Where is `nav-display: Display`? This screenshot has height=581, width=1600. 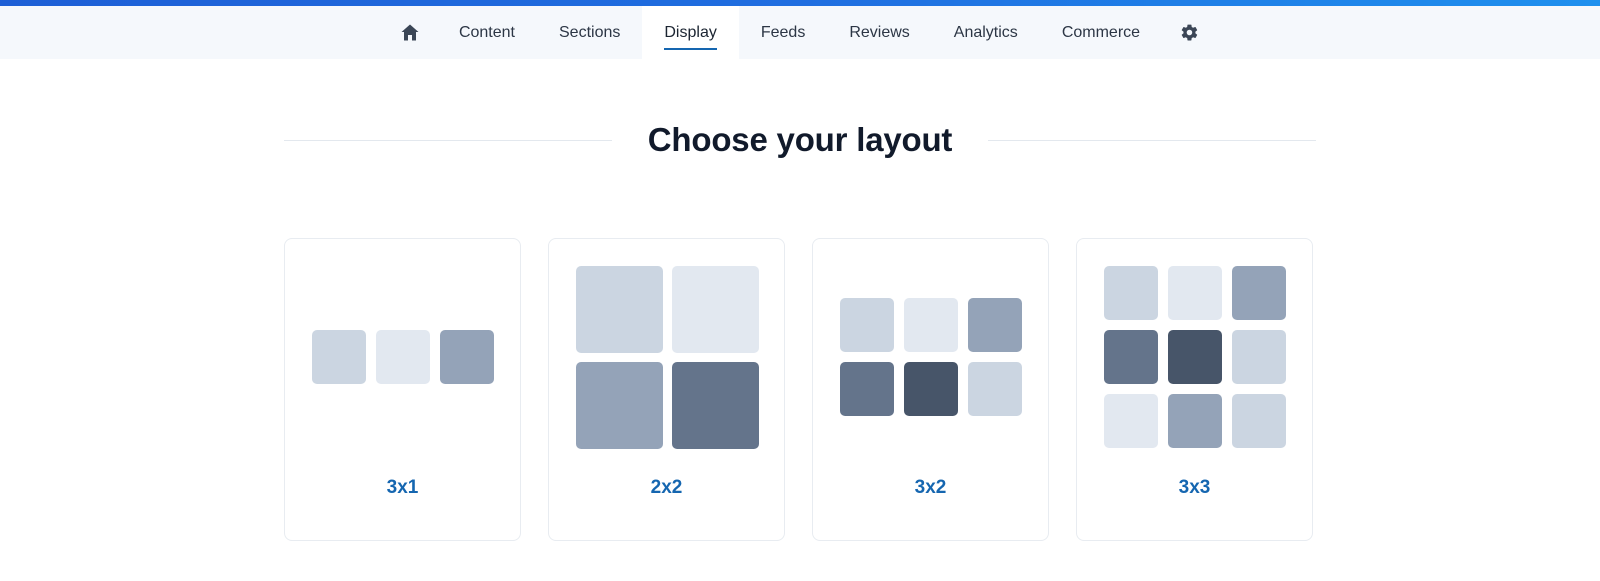
nav-display: Display is located at coordinates (690, 32).